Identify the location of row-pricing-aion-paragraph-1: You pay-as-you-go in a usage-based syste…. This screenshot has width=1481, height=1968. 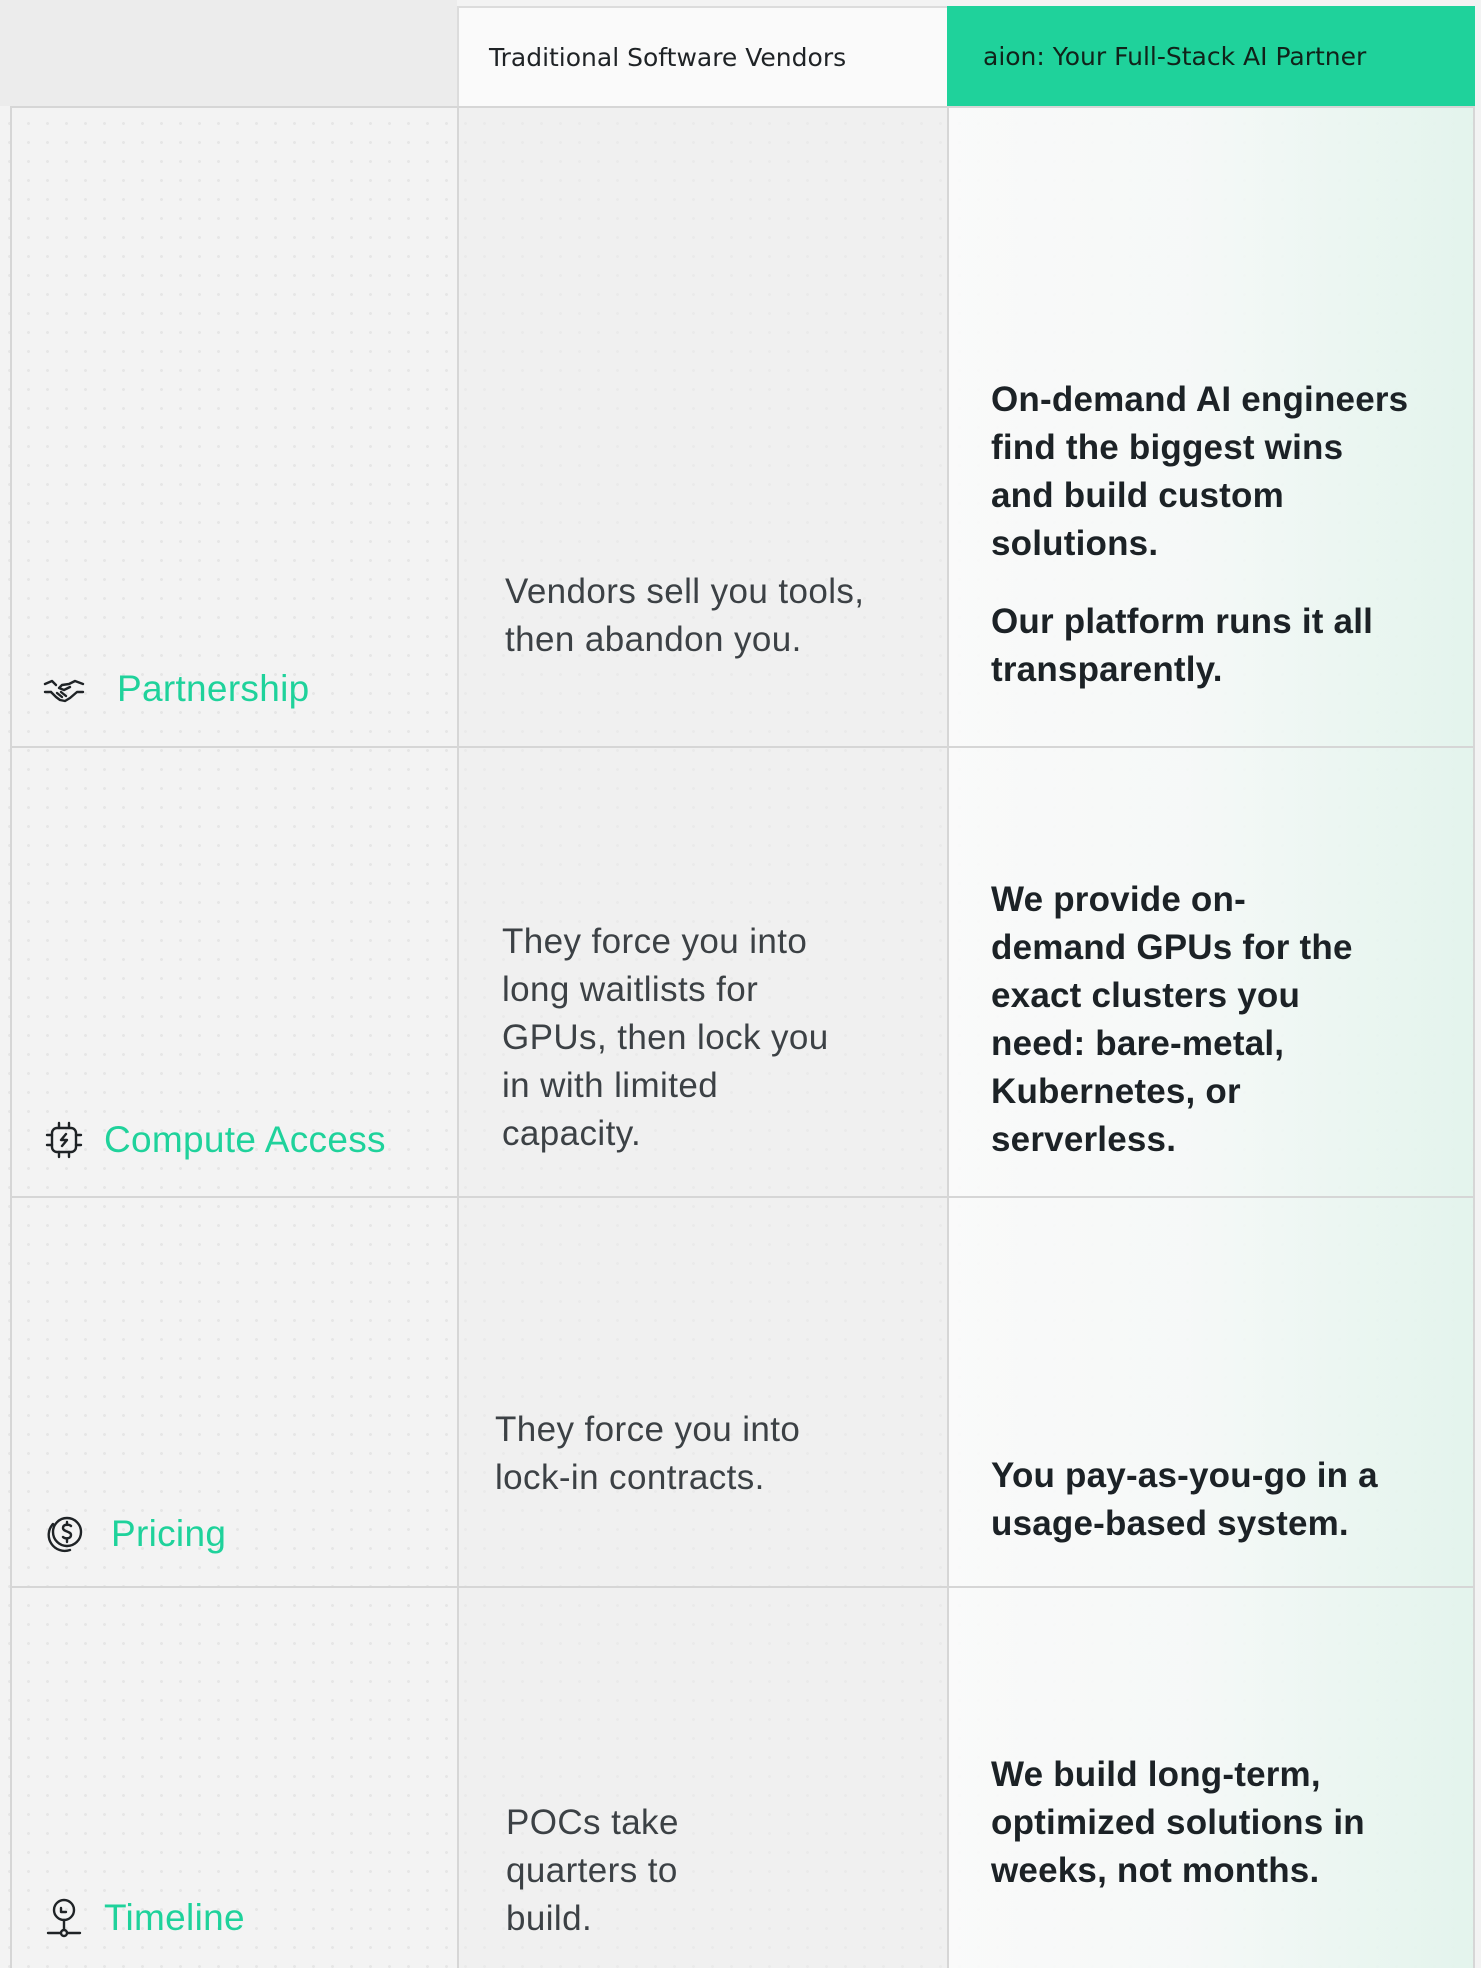
(1184, 1499).